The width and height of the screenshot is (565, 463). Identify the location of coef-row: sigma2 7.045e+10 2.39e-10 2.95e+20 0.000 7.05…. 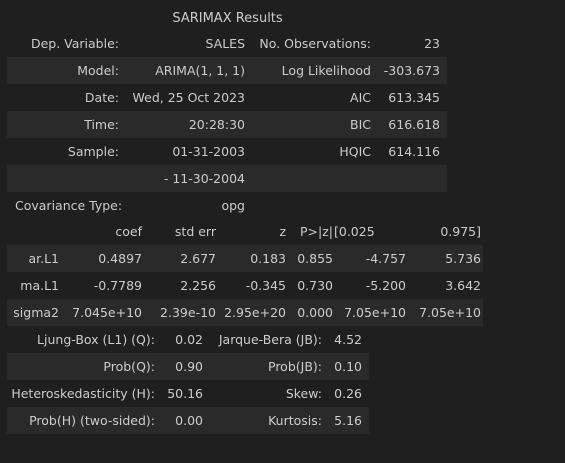
(245, 312).